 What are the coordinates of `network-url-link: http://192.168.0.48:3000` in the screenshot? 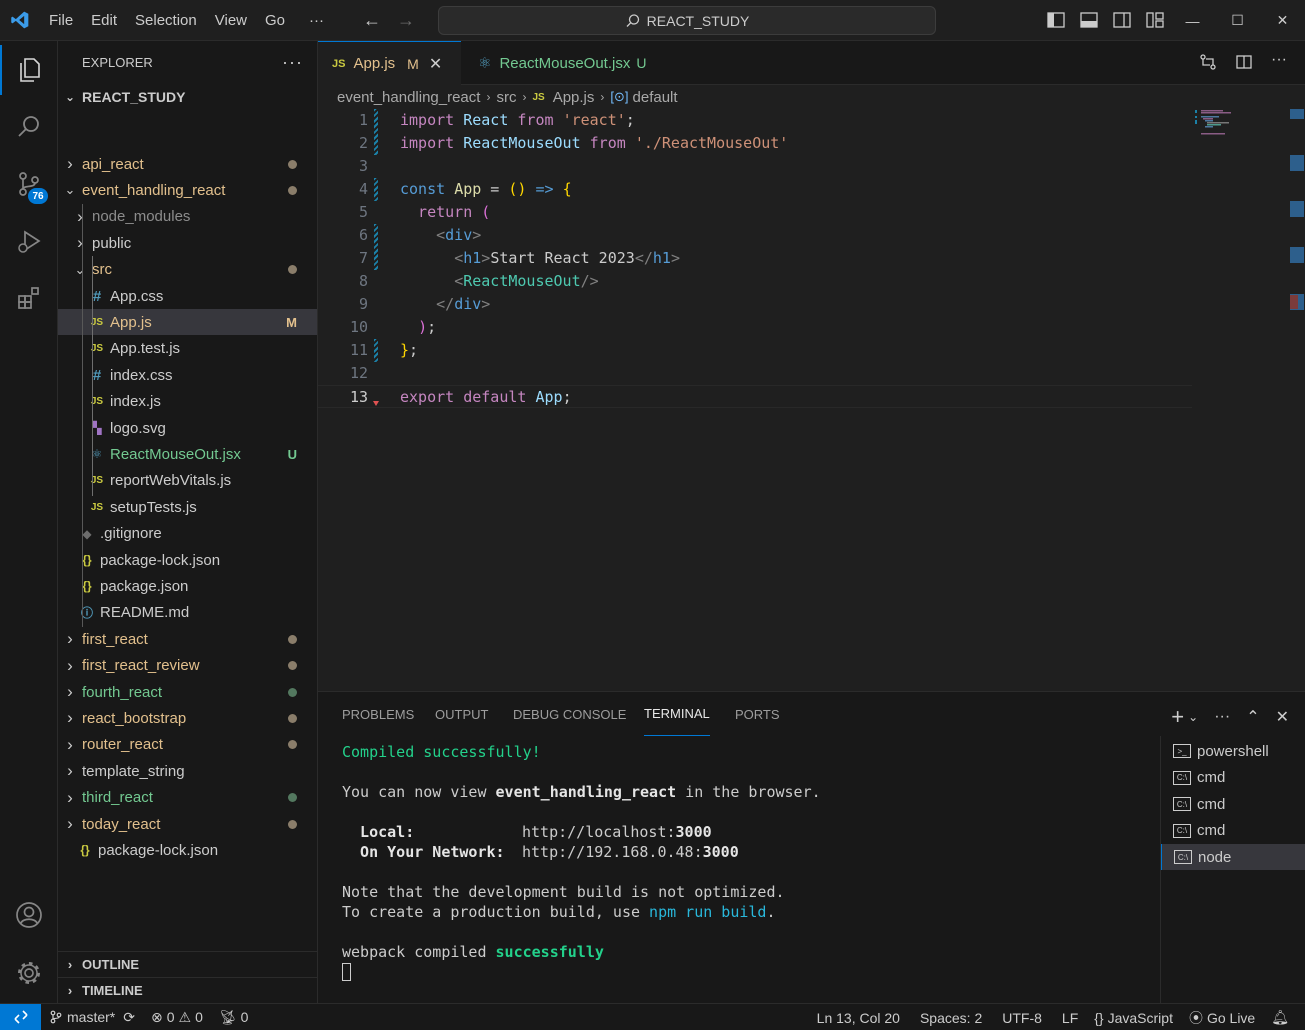 It's located at (630, 852).